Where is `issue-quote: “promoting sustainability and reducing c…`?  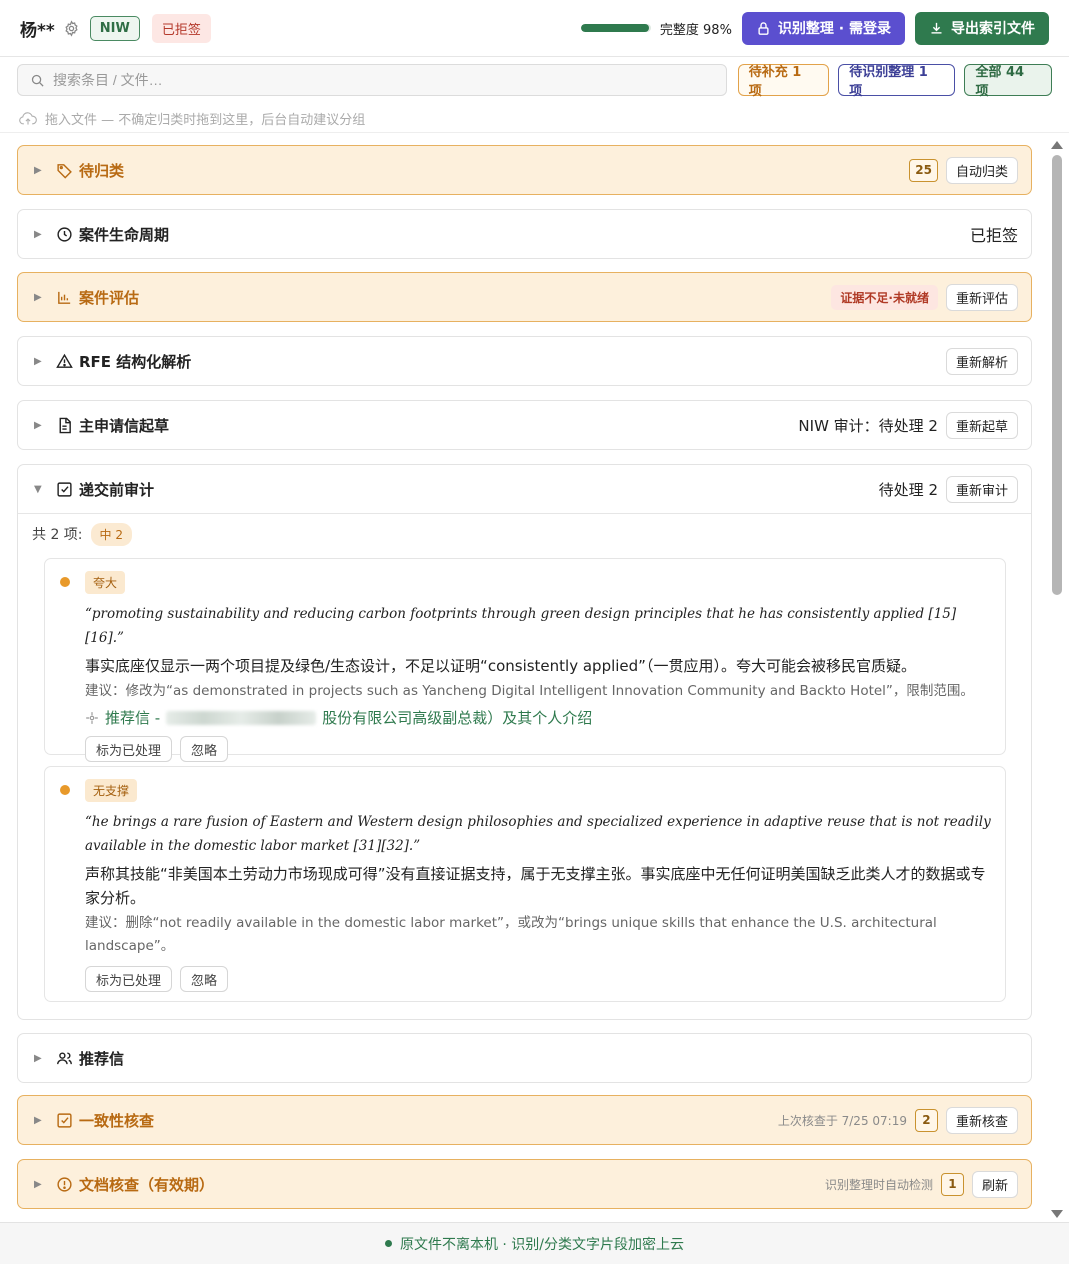 issue-quote: “promoting sustainability and reducing c… is located at coordinates (521, 626).